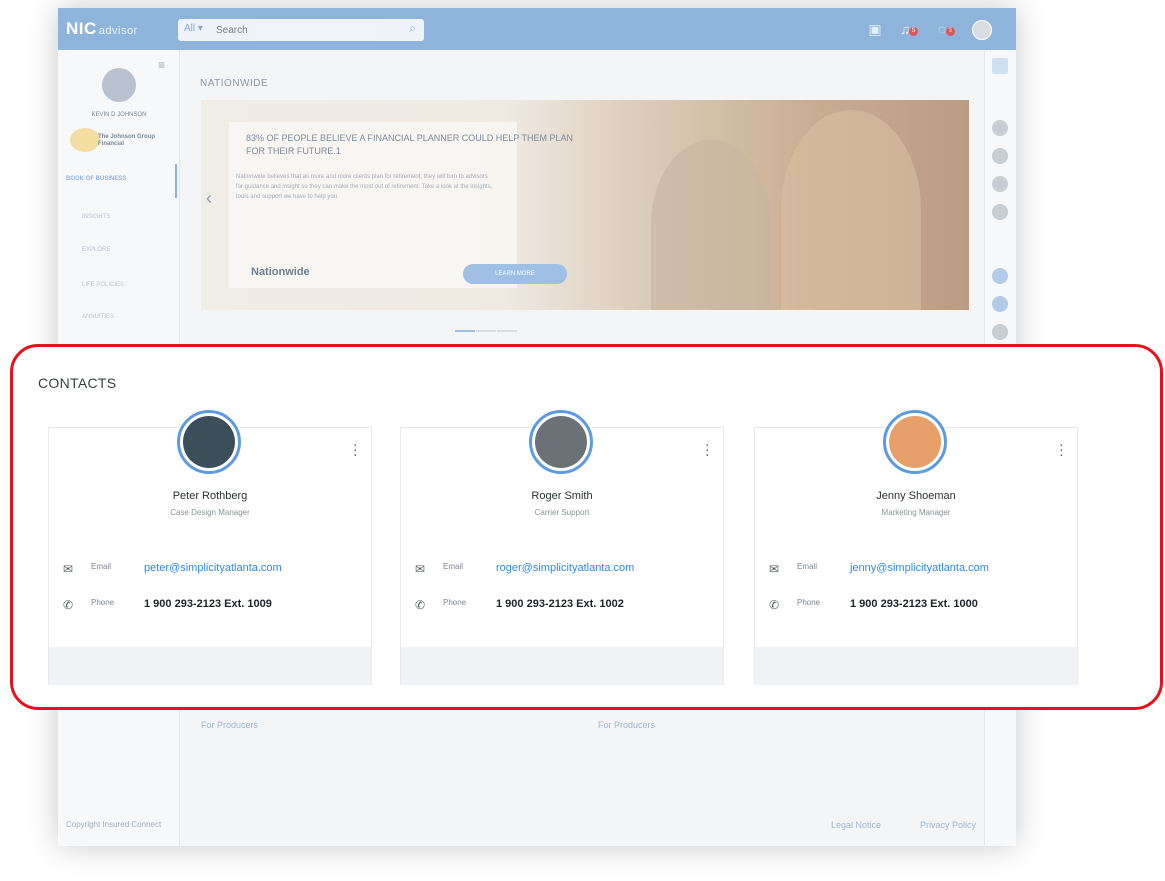  I want to click on briefcase-icon: ▣, so click(875, 29).